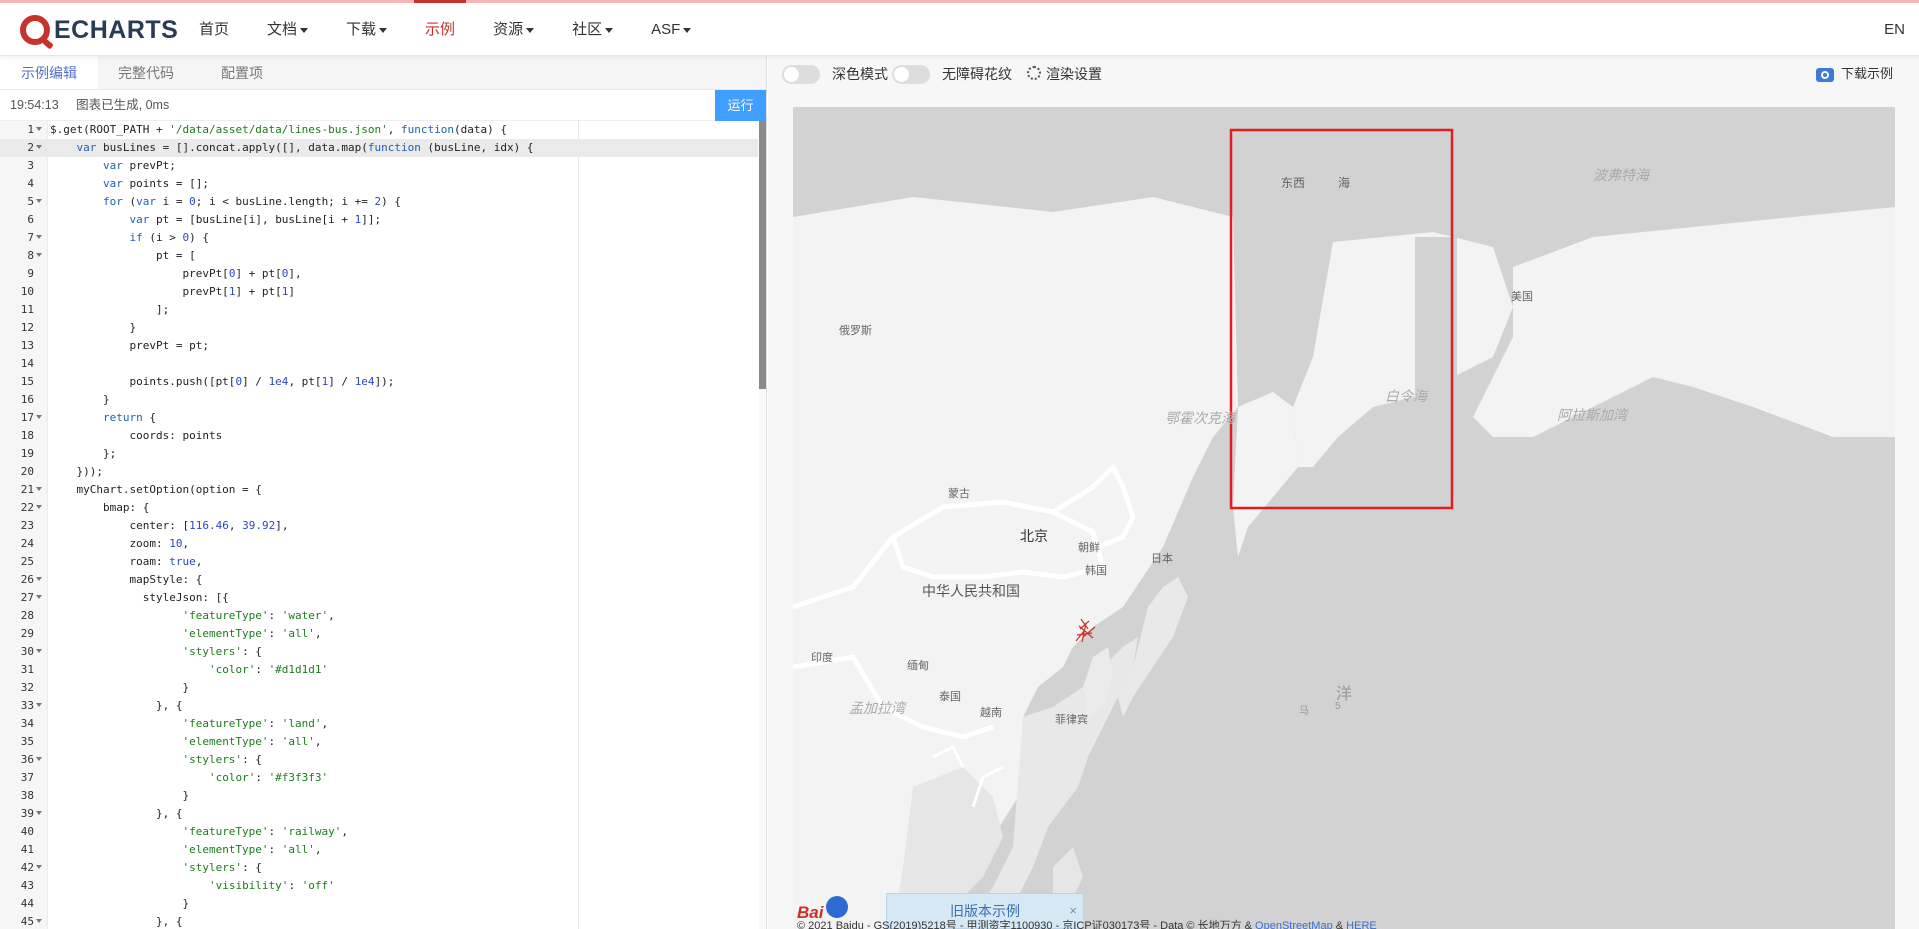 The image size is (1919, 929). I want to click on nav-item-6: ASF, so click(671, 29).